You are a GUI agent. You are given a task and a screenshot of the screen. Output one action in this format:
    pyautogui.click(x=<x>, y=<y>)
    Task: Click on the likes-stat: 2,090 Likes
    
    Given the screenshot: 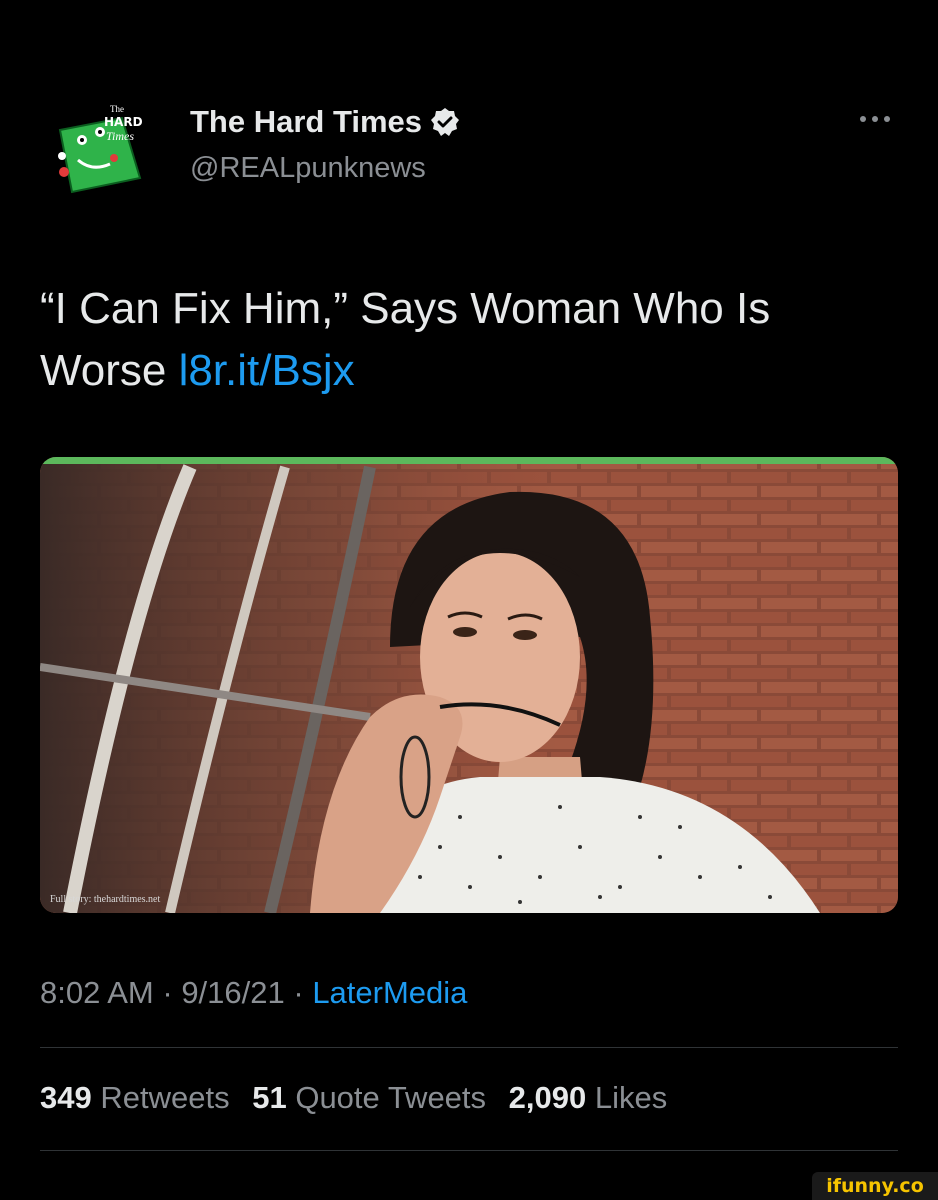 What is the action you would take?
    pyautogui.click(x=588, y=1097)
    